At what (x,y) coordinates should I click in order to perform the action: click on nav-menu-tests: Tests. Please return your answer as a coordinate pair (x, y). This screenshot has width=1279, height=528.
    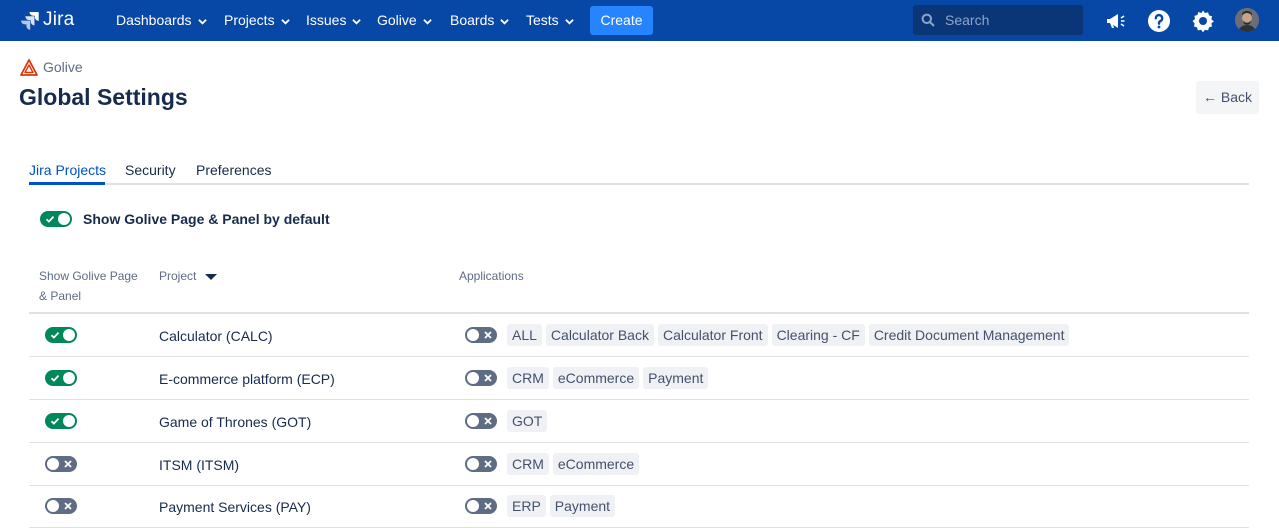
    Looking at the image, I should click on (550, 20).